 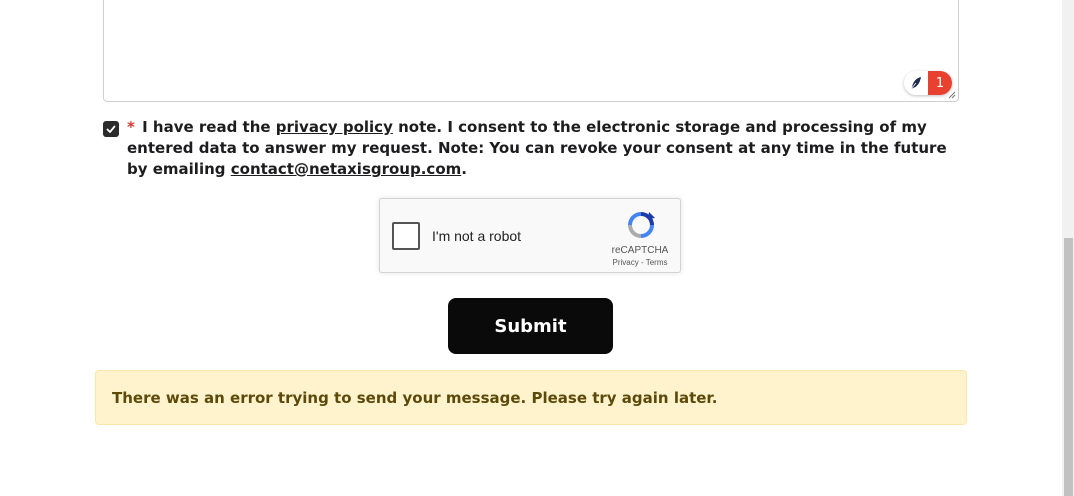 What do you see at coordinates (334, 127) in the screenshot?
I see `privacy-policy-link: privacy policy` at bounding box center [334, 127].